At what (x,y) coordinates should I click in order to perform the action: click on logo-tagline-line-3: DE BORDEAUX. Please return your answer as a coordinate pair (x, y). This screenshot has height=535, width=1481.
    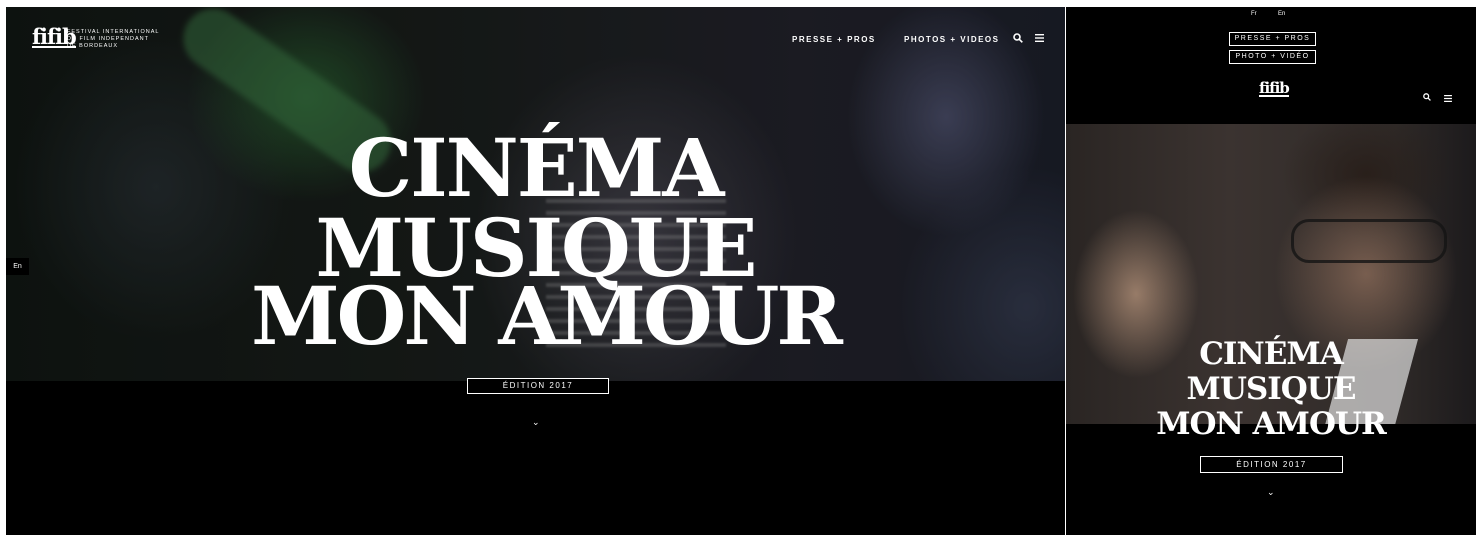
    Looking at the image, I should click on (93, 46).